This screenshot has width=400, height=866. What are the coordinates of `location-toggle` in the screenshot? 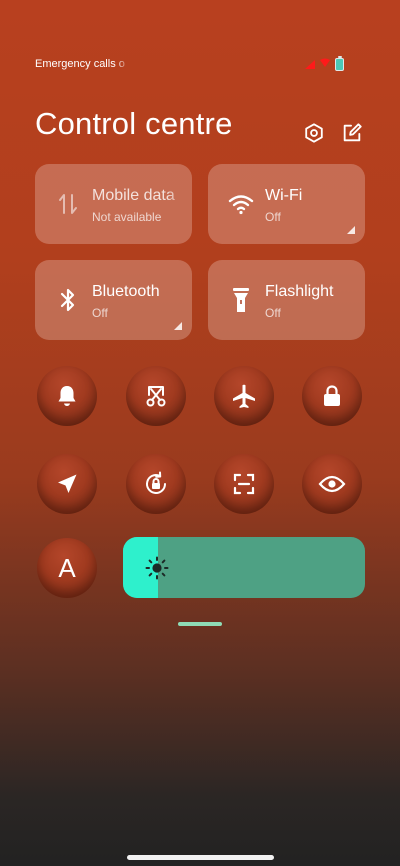 It's located at (67, 484).